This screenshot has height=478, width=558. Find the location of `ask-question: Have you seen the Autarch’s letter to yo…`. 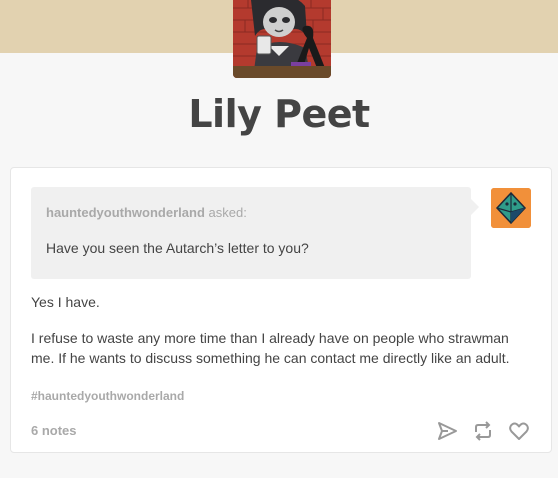

ask-question: Have you seen the Autarch’s letter to yo… is located at coordinates (177, 248).